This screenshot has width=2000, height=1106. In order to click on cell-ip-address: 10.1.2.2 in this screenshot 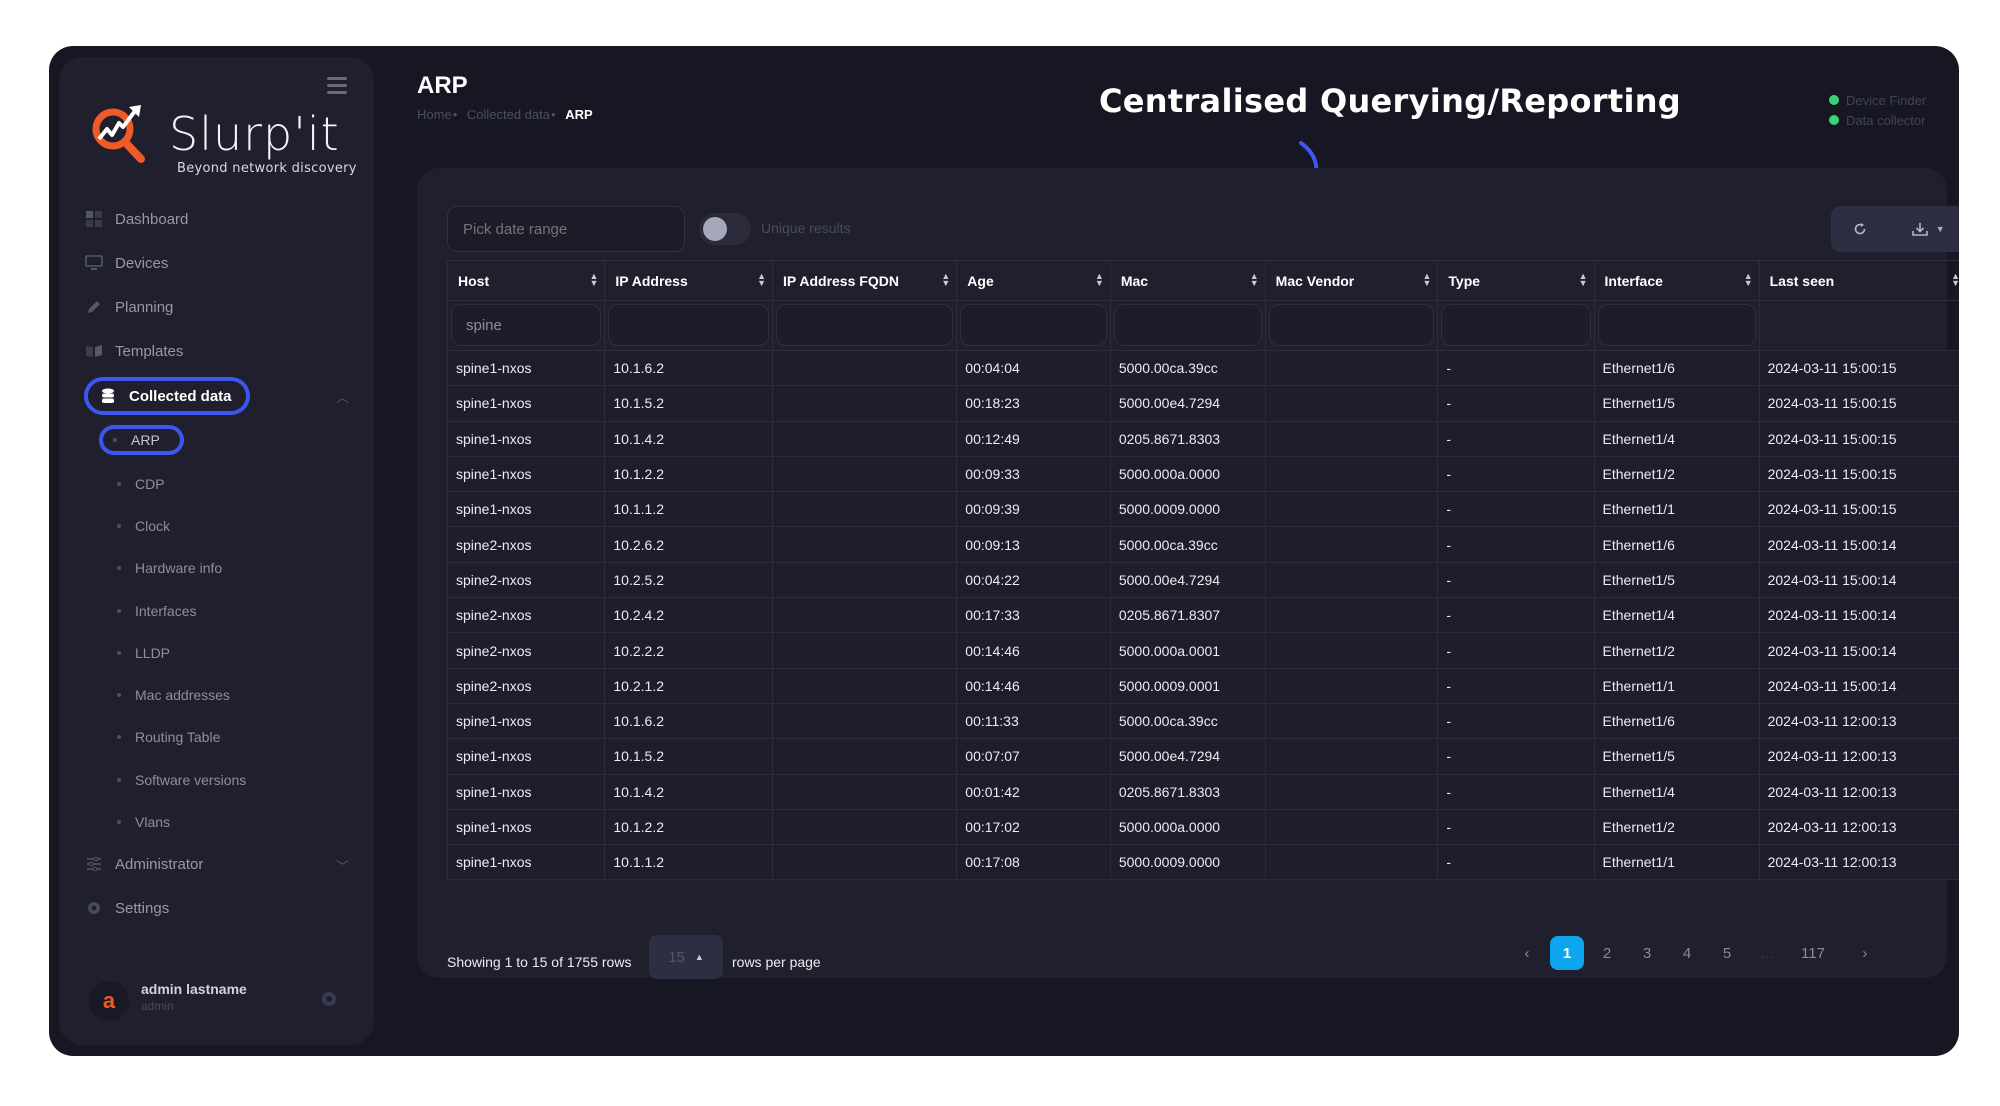, I will do `click(689, 827)`.